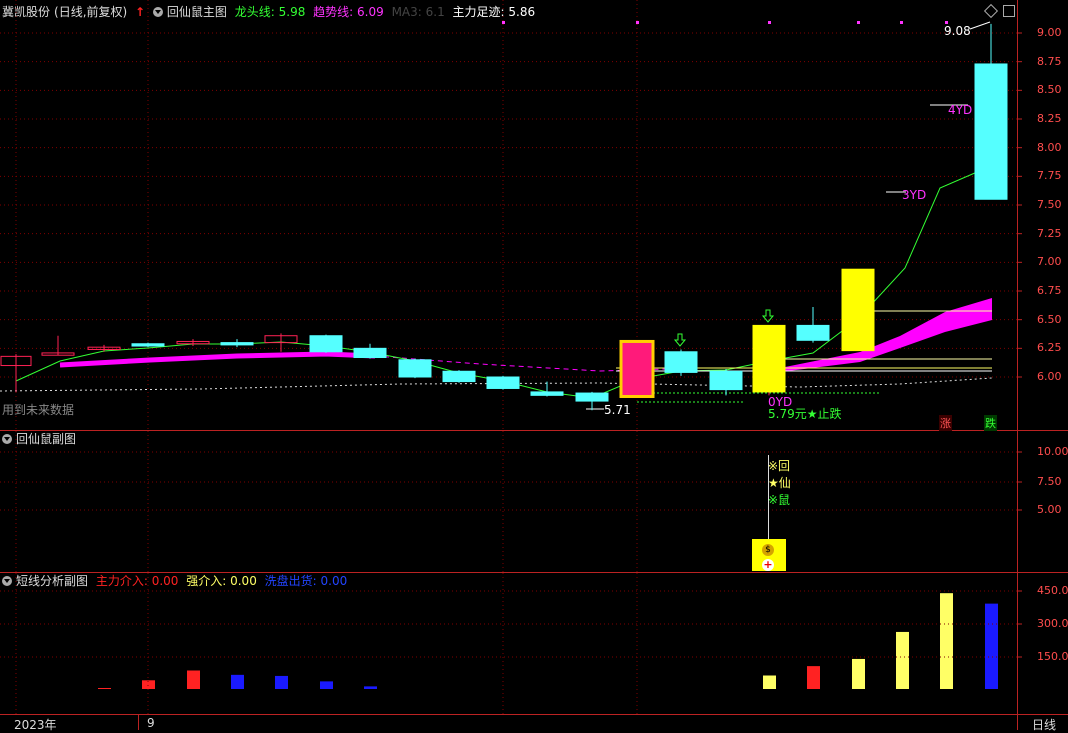 The image size is (1068, 733). Describe the element at coordinates (46, 439) in the screenshot. I see `sub1-title: 回仙鼠副图` at that location.